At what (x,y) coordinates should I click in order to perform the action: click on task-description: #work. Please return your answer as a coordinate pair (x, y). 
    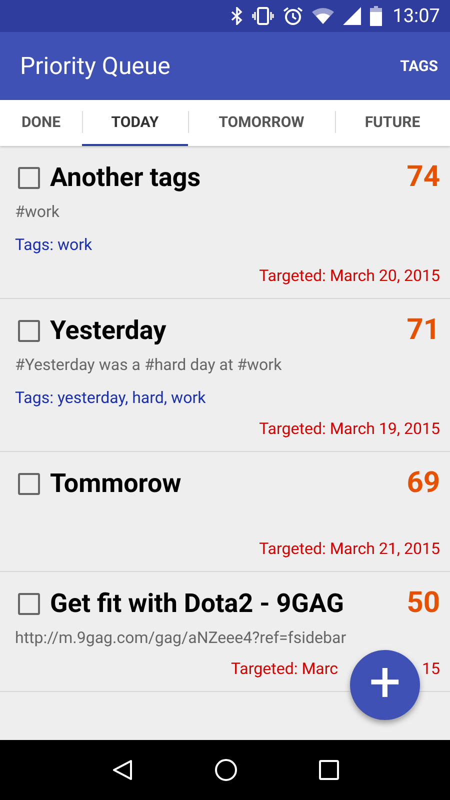
    Looking at the image, I should click on (37, 212).